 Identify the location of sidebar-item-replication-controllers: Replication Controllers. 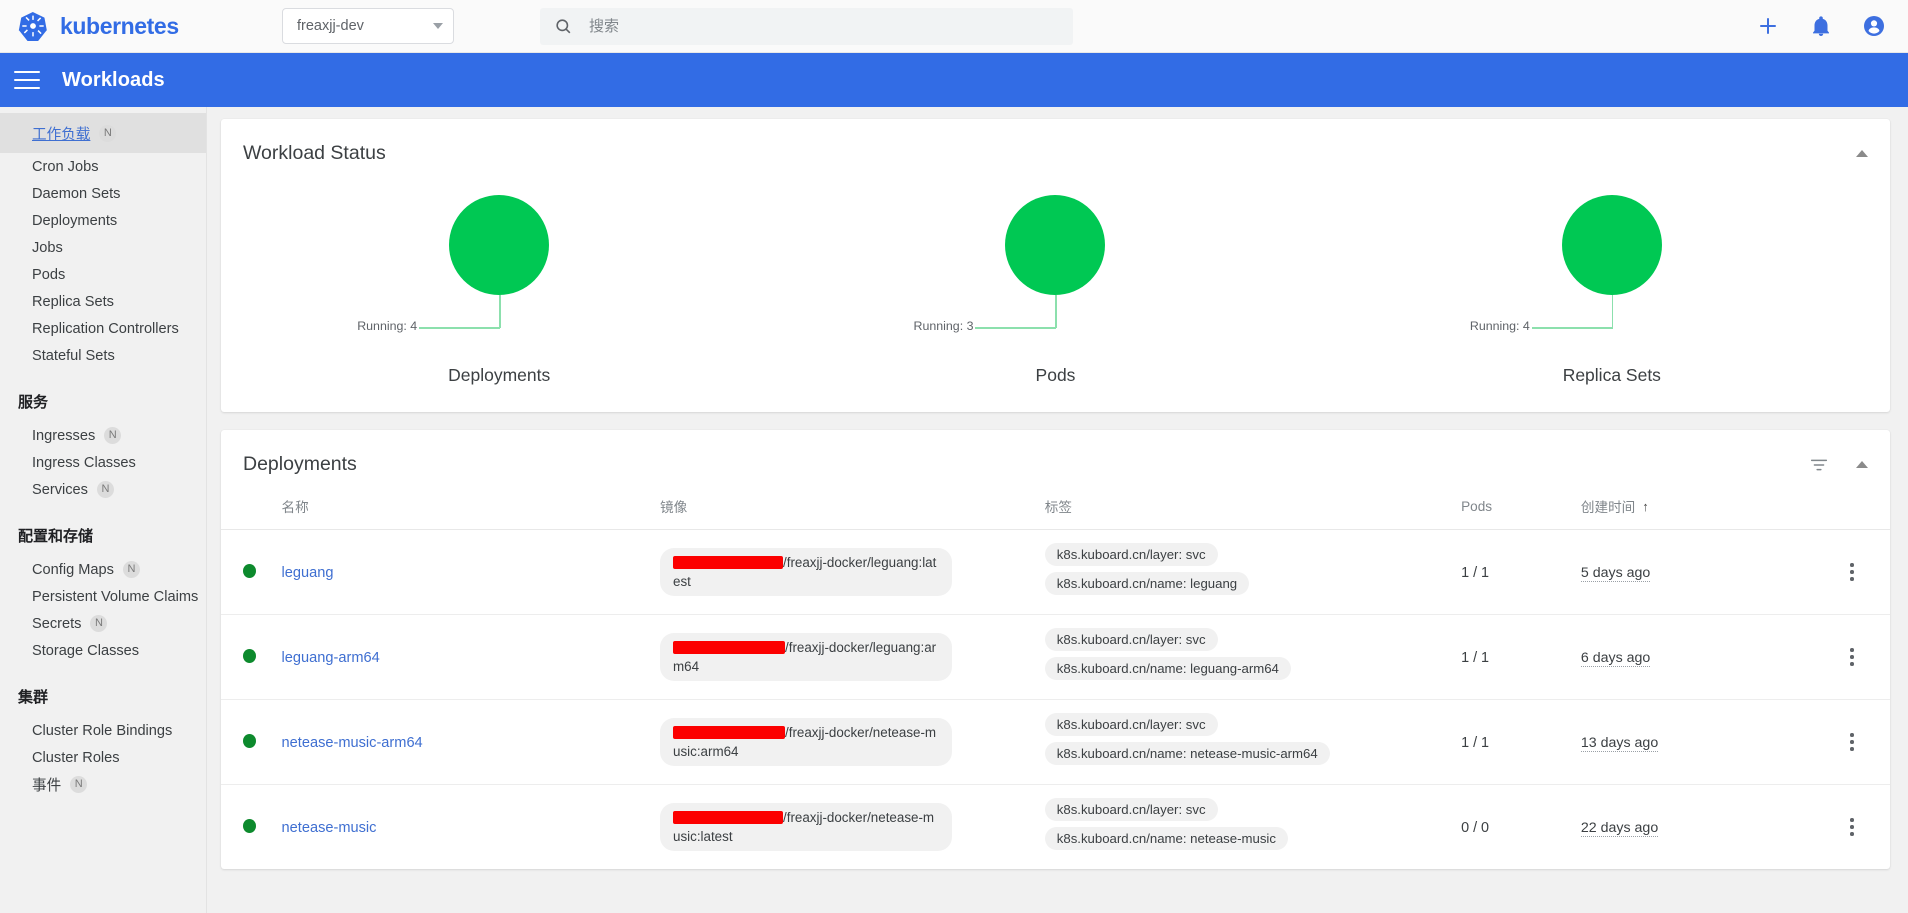
(103, 328).